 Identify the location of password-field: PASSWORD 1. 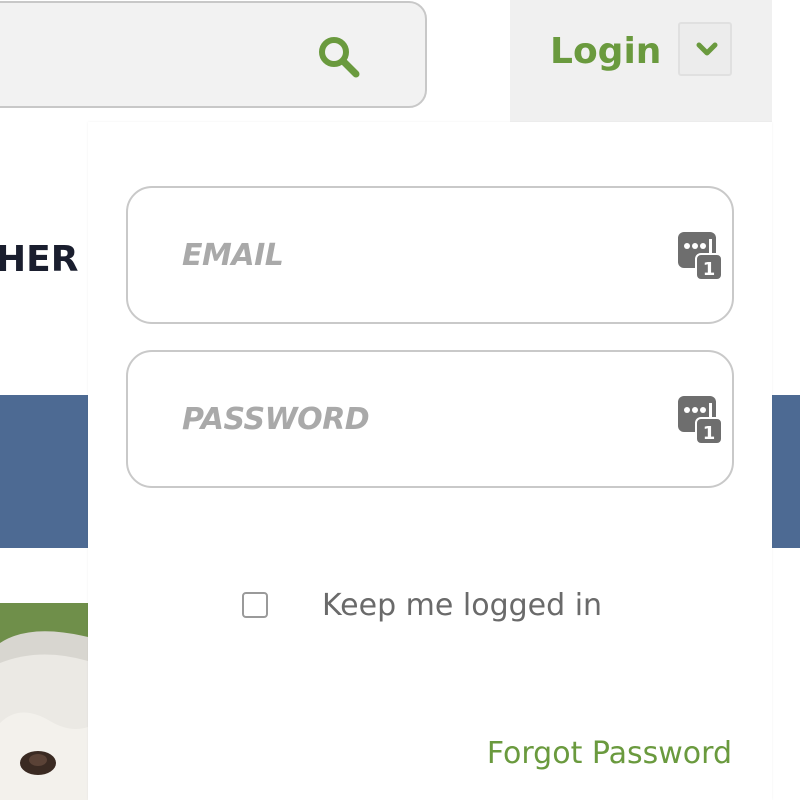
(430, 419).